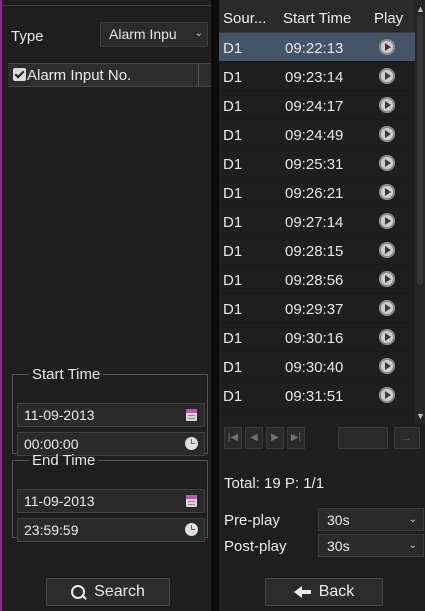 Image resolution: width=425 pixels, height=611 pixels. I want to click on start-date-field: 11-09-2013, so click(111, 415).